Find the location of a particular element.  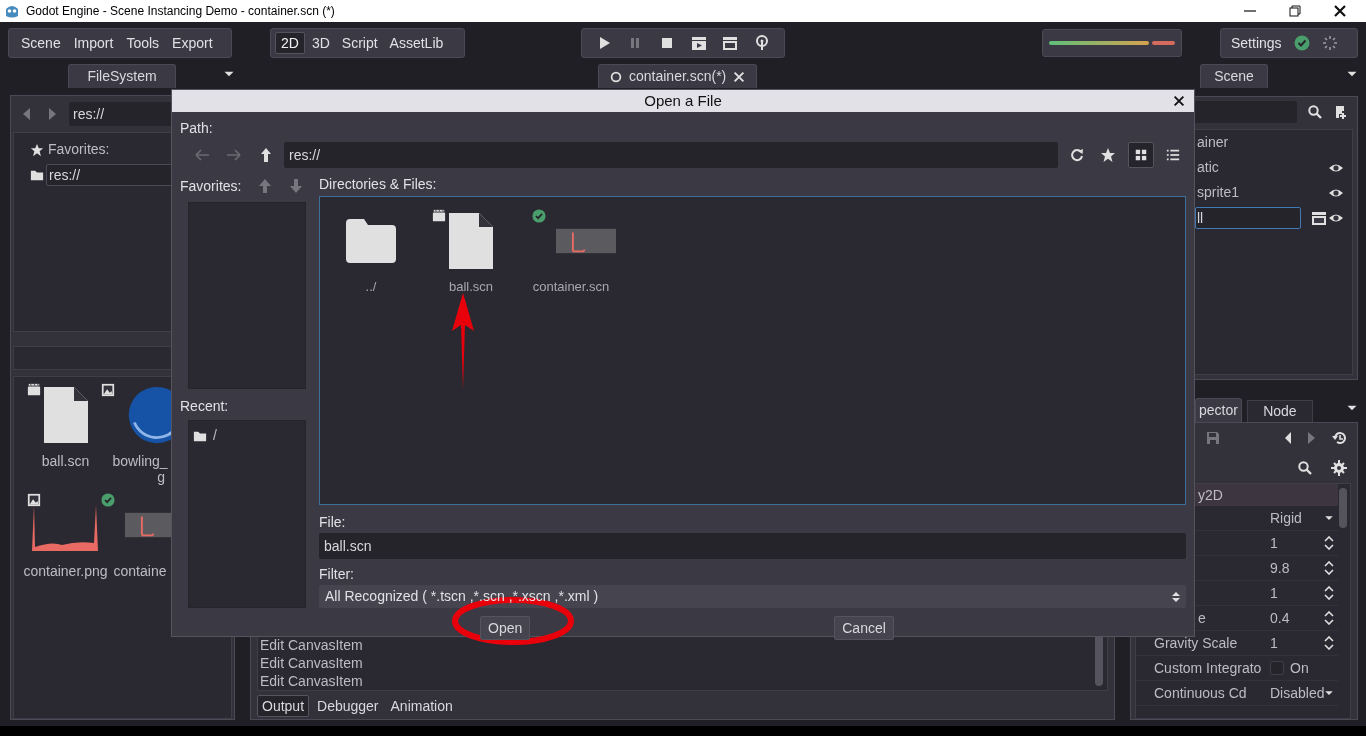

move-down-icon is located at coordinates (296, 186).